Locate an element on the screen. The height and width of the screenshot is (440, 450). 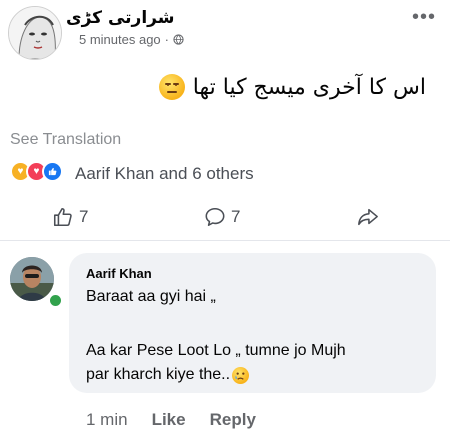
comment-actions: 1 min Like Reply is located at coordinates (171, 420).